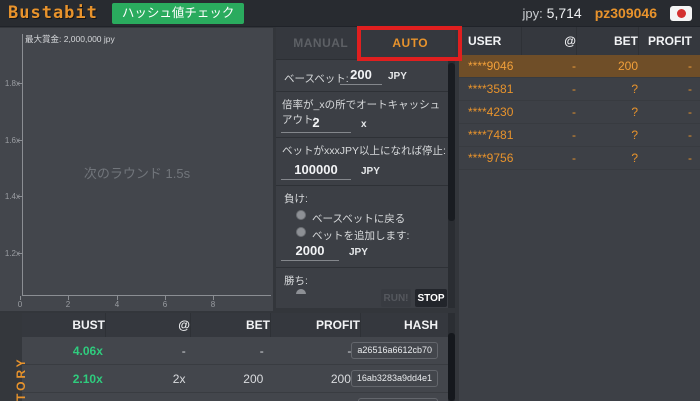  Describe the element at coordinates (579, 89) in the screenshot. I see `player-row: ****3581 - ? -` at that location.